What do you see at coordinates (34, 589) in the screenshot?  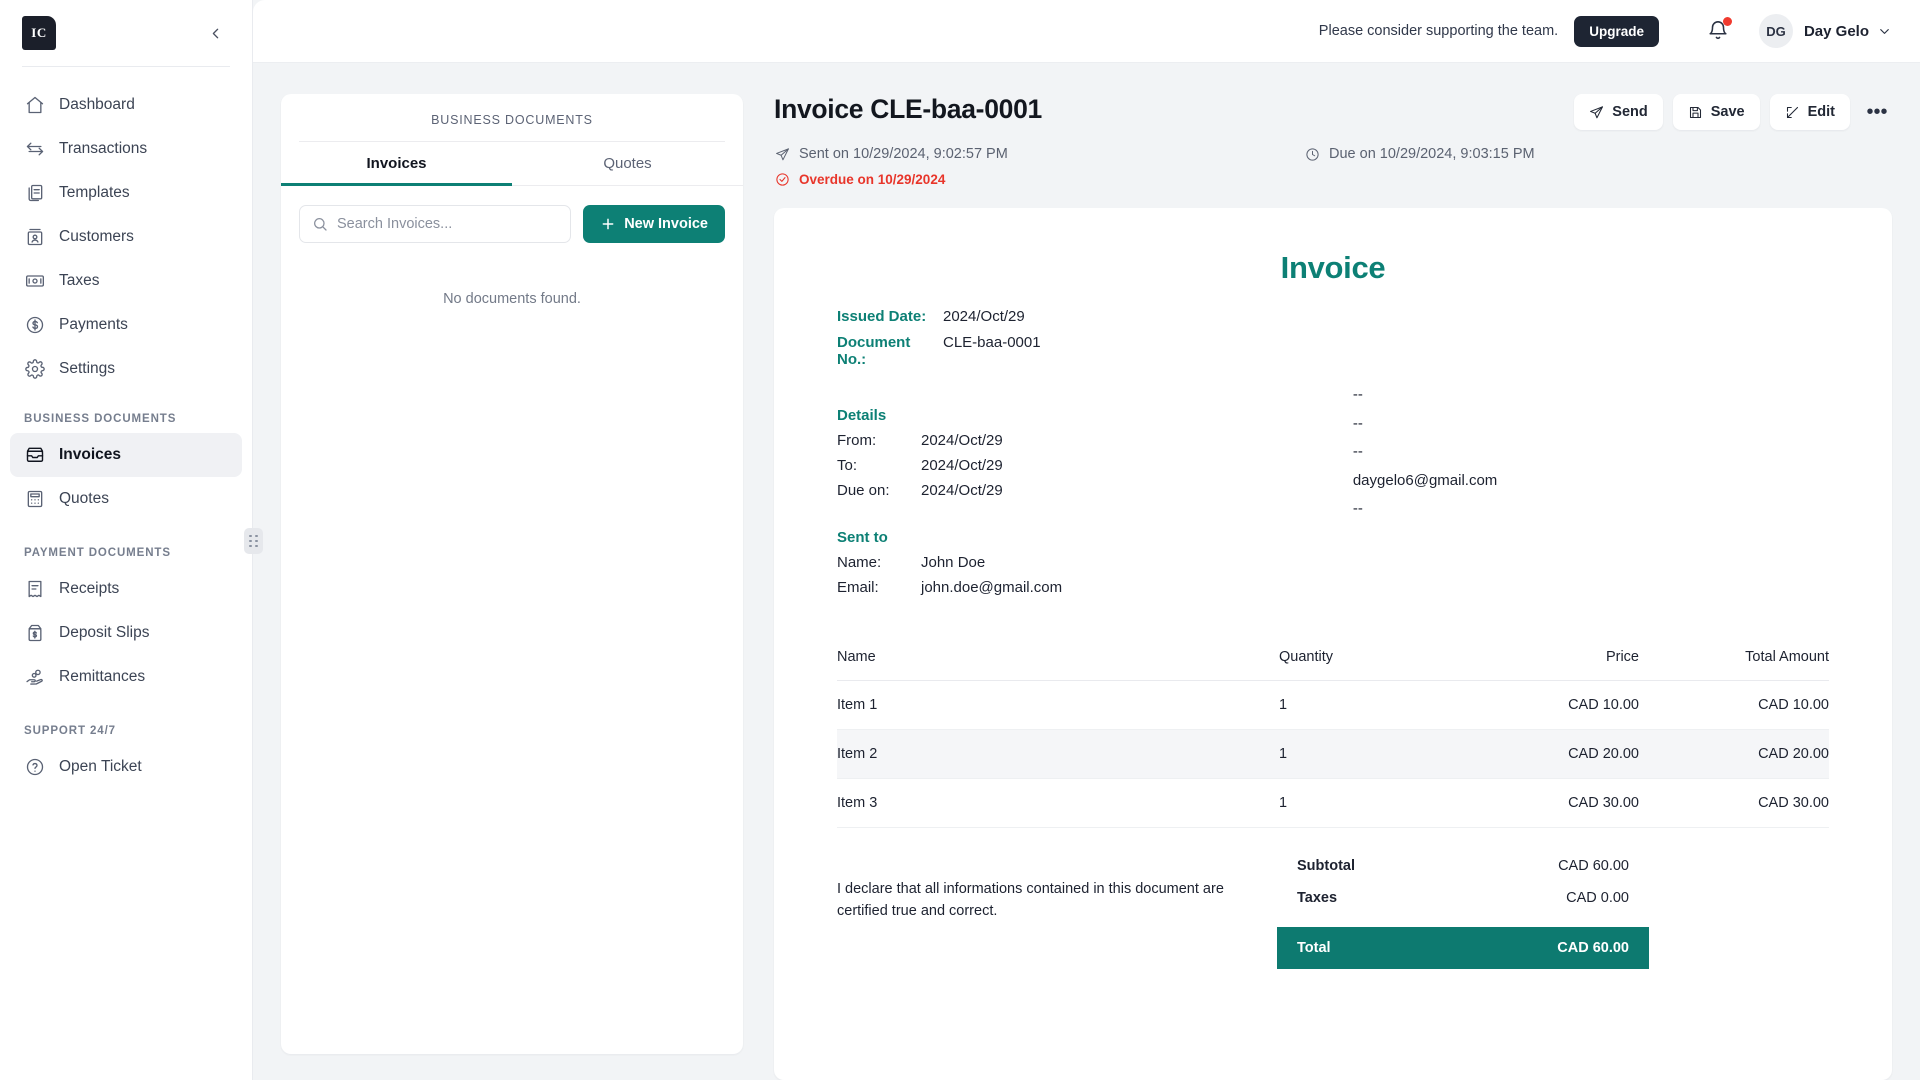 I see `receipt-icon` at bounding box center [34, 589].